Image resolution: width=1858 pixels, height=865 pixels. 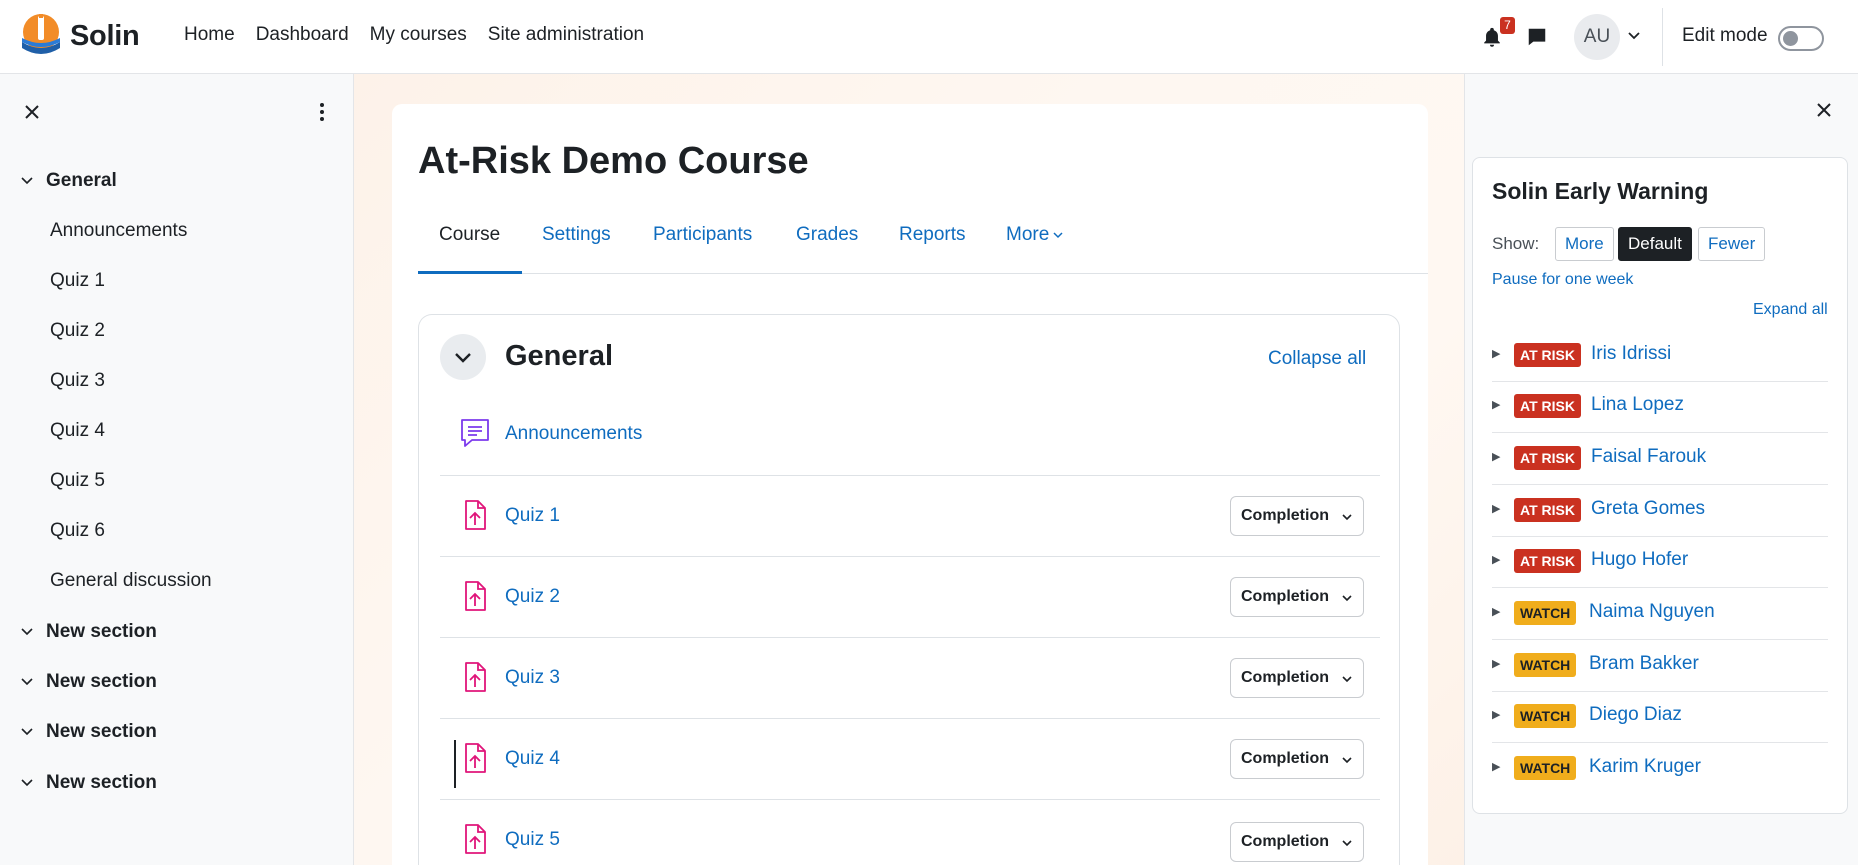 I want to click on show-fewer-button: Fewer, so click(x=1732, y=244).